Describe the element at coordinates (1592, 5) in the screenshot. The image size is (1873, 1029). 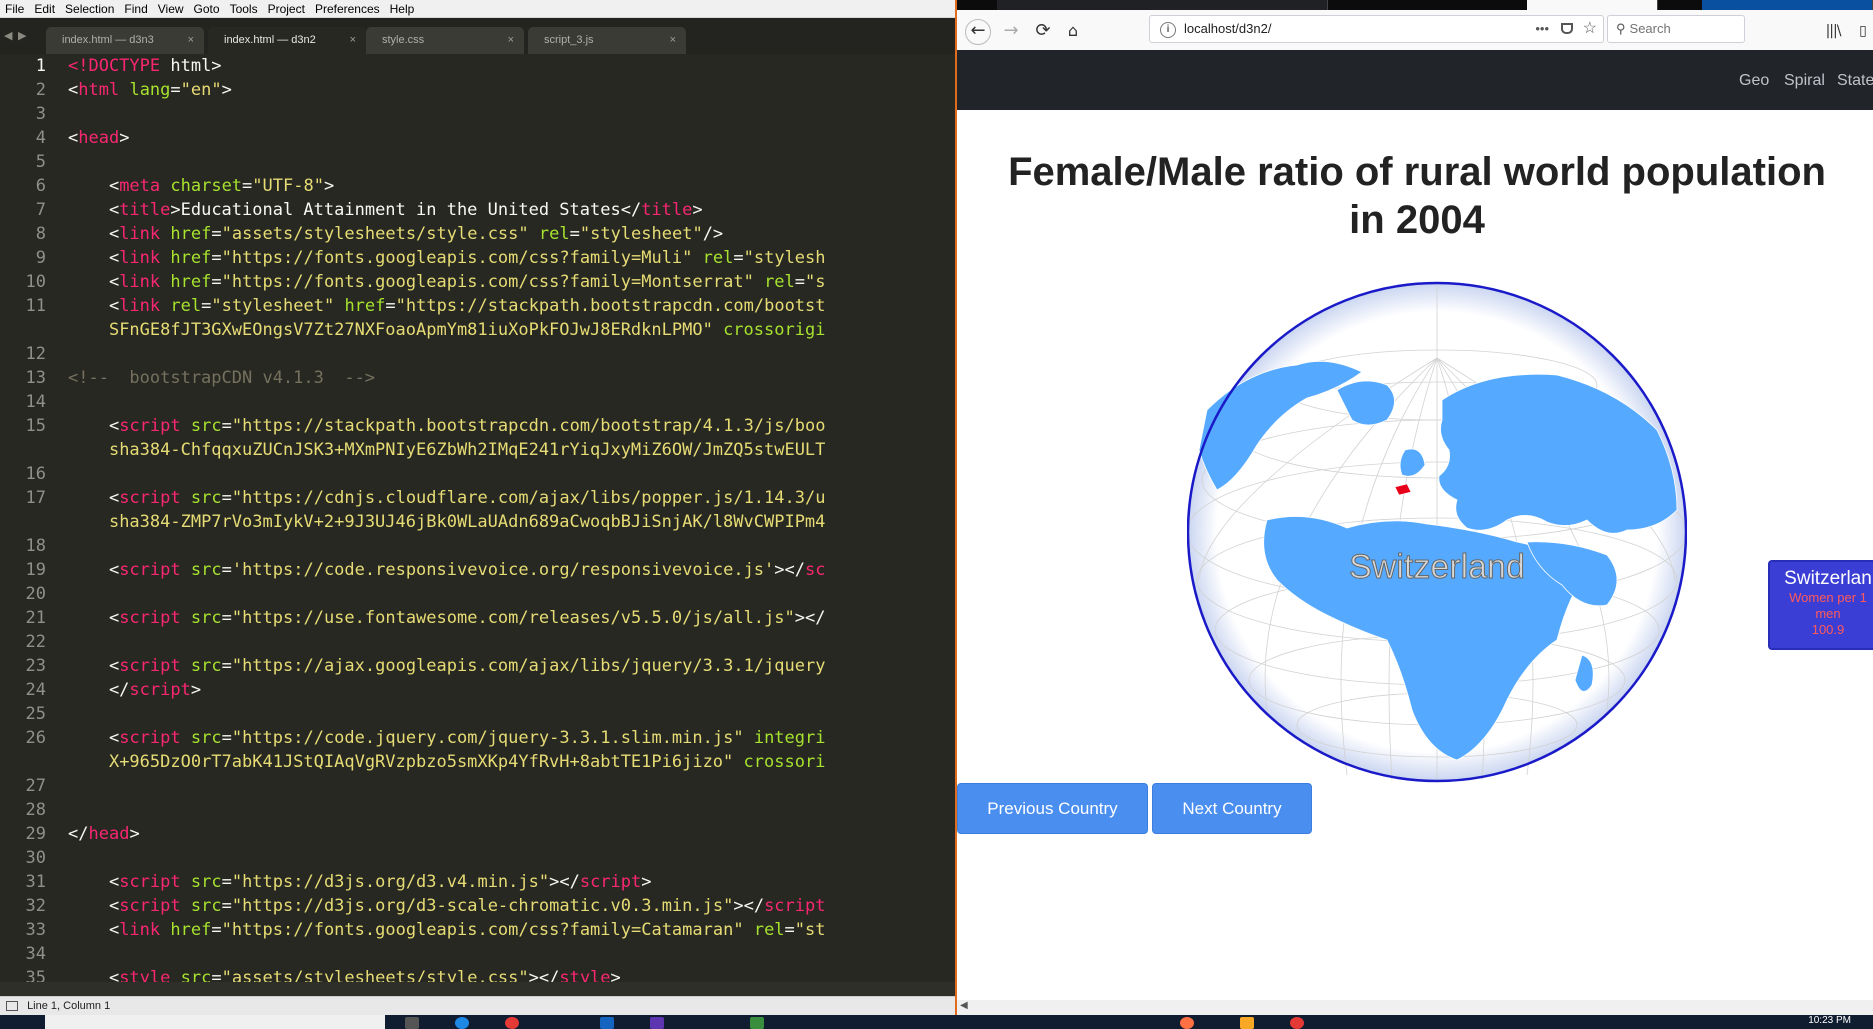
I see `browser-tab-active` at that location.